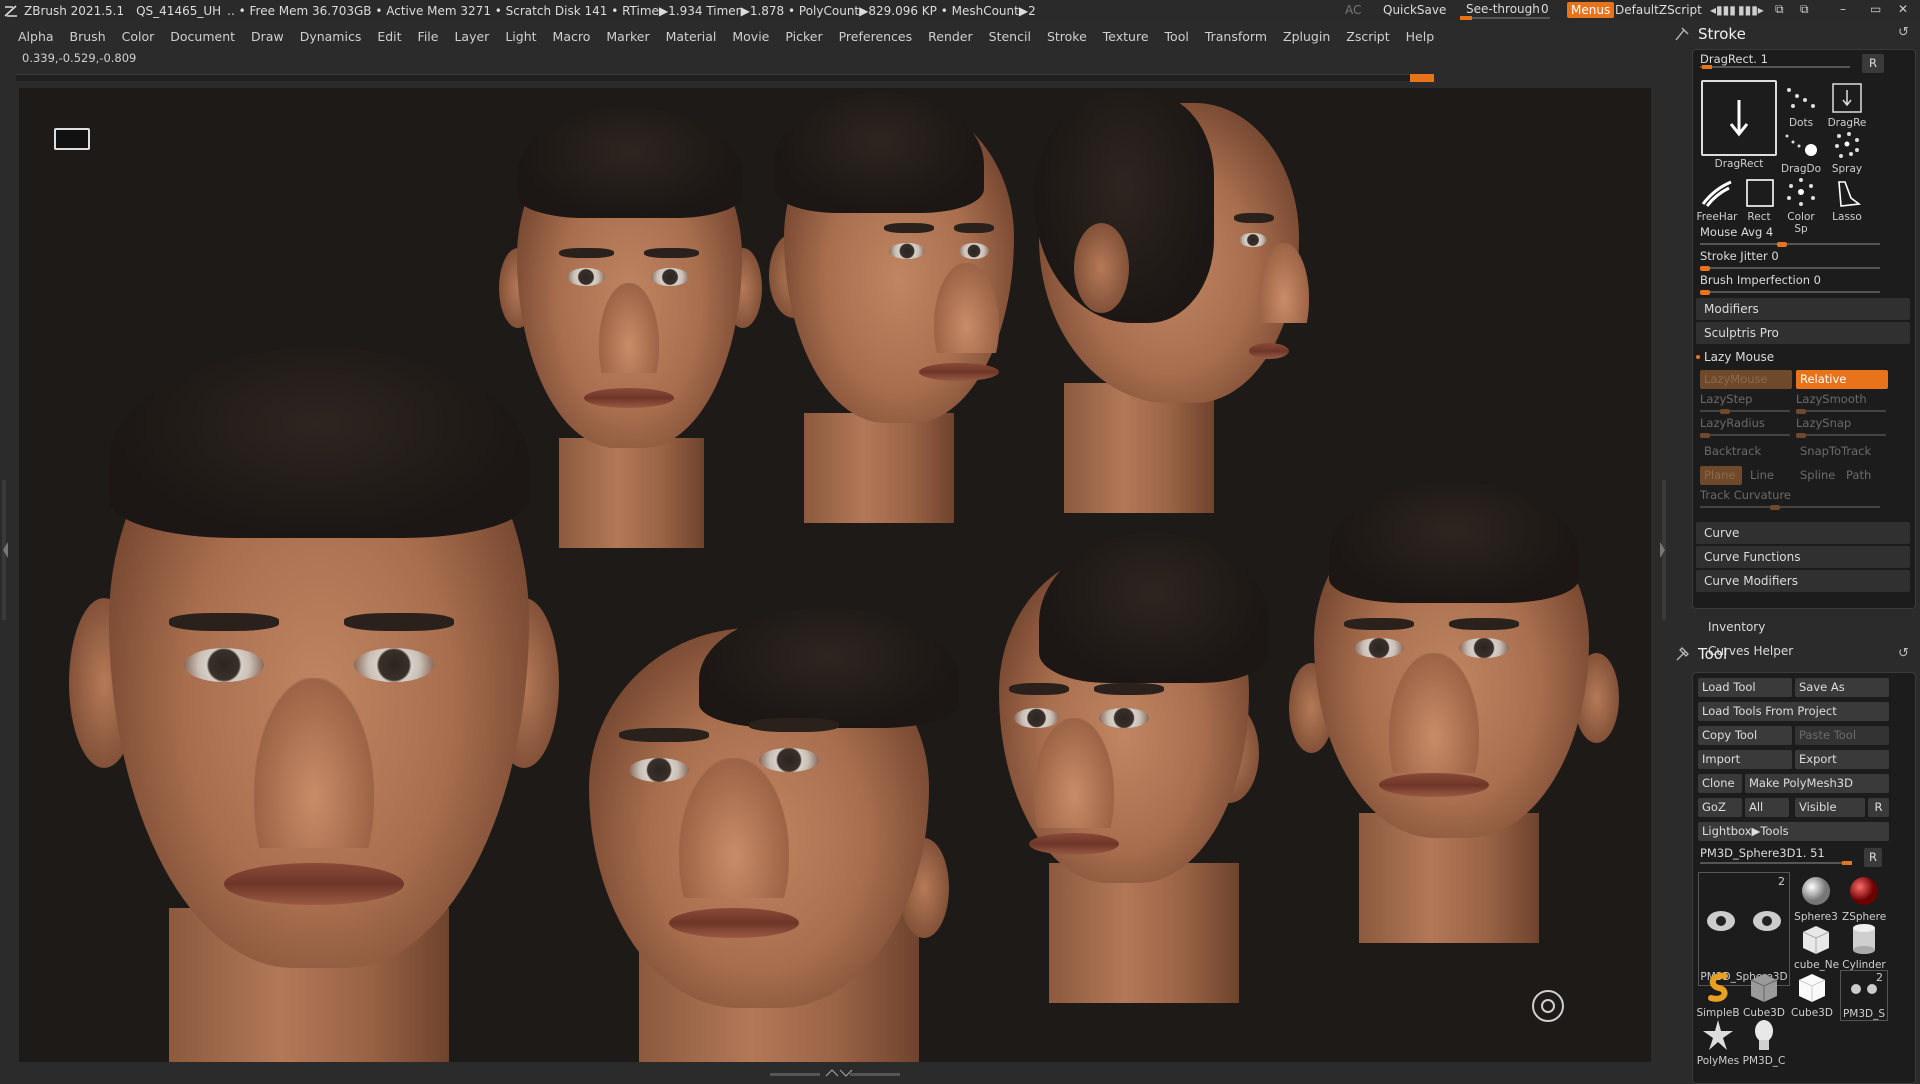 This screenshot has width=1920, height=1084. What do you see at coordinates (1790, 260) in the screenshot?
I see `stroke-jitter-slider: Stroke Jitter 0` at bounding box center [1790, 260].